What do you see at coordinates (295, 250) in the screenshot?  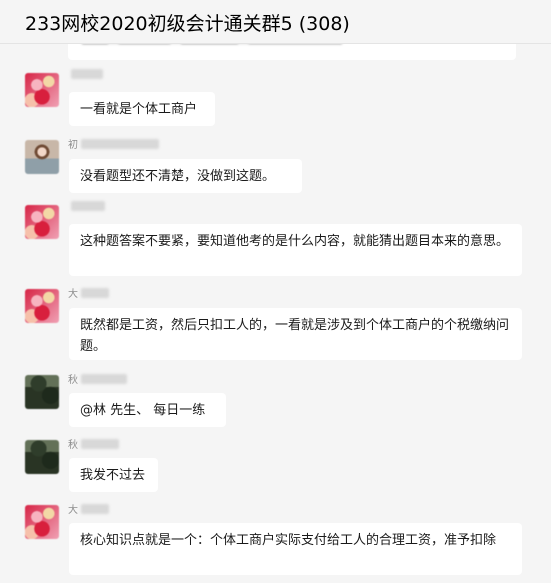 I see `message-bubble: 这种题答案不要紧，要知道他考的是什么内容，就能猜出题目本来的意思。` at bounding box center [295, 250].